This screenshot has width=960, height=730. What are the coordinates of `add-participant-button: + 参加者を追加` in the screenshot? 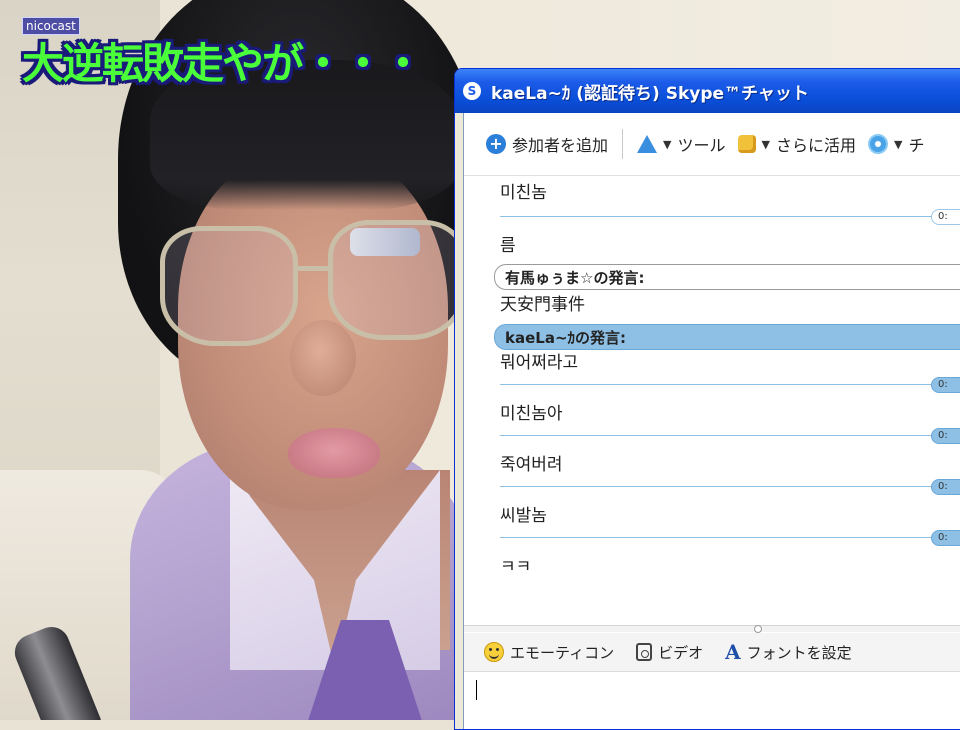 It's located at (547, 144).